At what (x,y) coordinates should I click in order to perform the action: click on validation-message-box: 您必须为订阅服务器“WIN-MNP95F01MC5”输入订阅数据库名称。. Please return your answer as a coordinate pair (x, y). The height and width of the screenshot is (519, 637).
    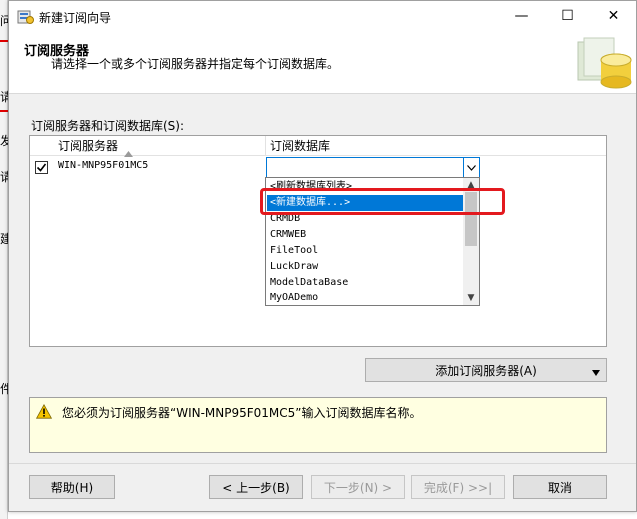
    Looking at the image, I should click on (318, 425).